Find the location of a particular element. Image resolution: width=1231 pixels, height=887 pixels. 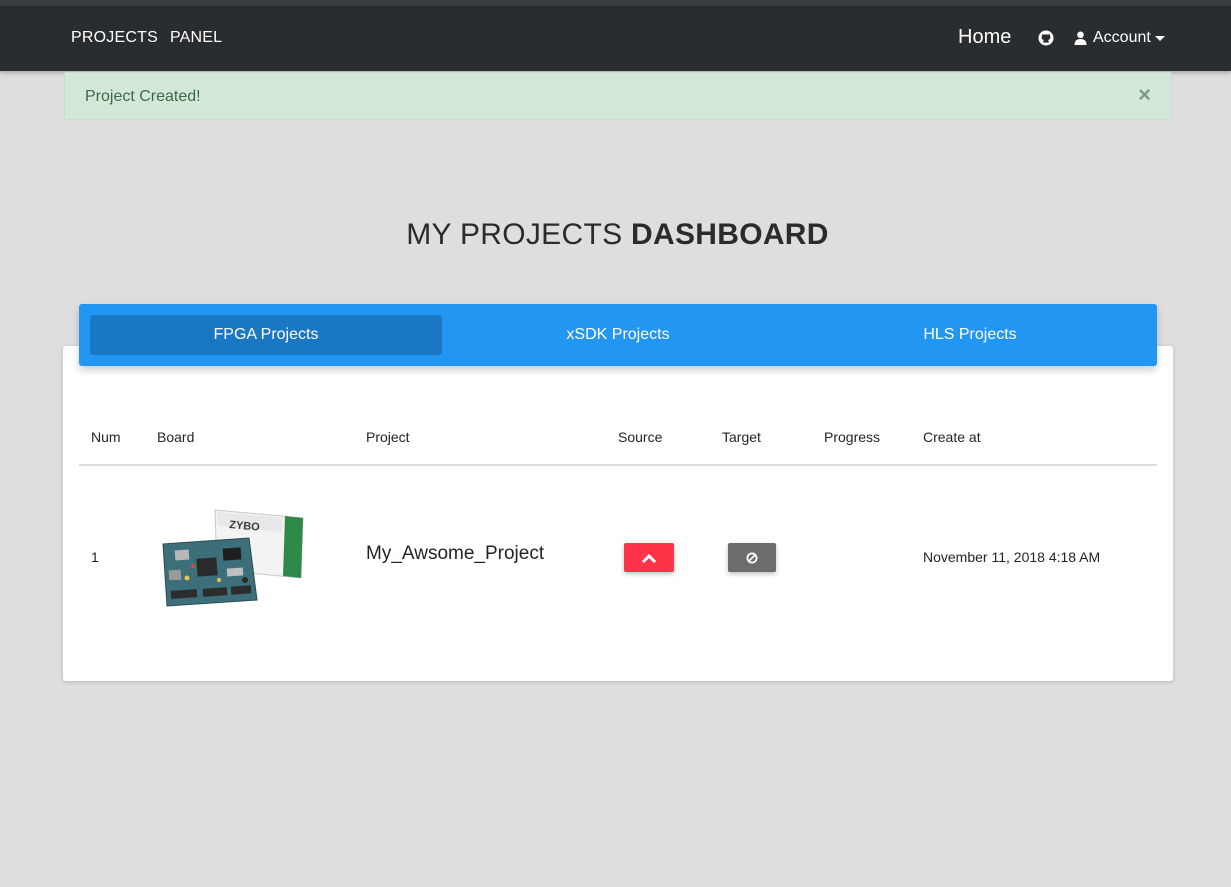

tab-xsdk-projects: xSDK Projects is located at coordinates (618, 335).